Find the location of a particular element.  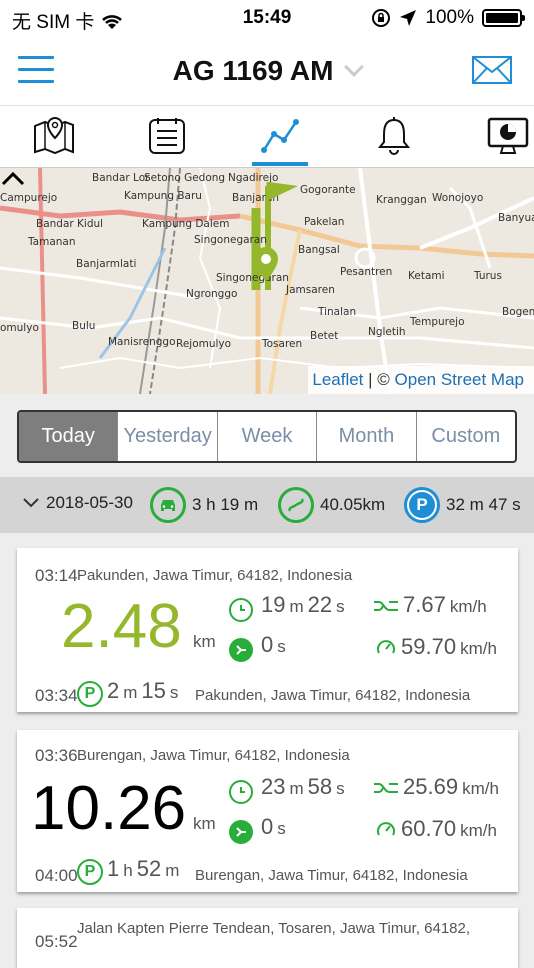

trip-distance: 10.26 is located at coordinates (109, 808).